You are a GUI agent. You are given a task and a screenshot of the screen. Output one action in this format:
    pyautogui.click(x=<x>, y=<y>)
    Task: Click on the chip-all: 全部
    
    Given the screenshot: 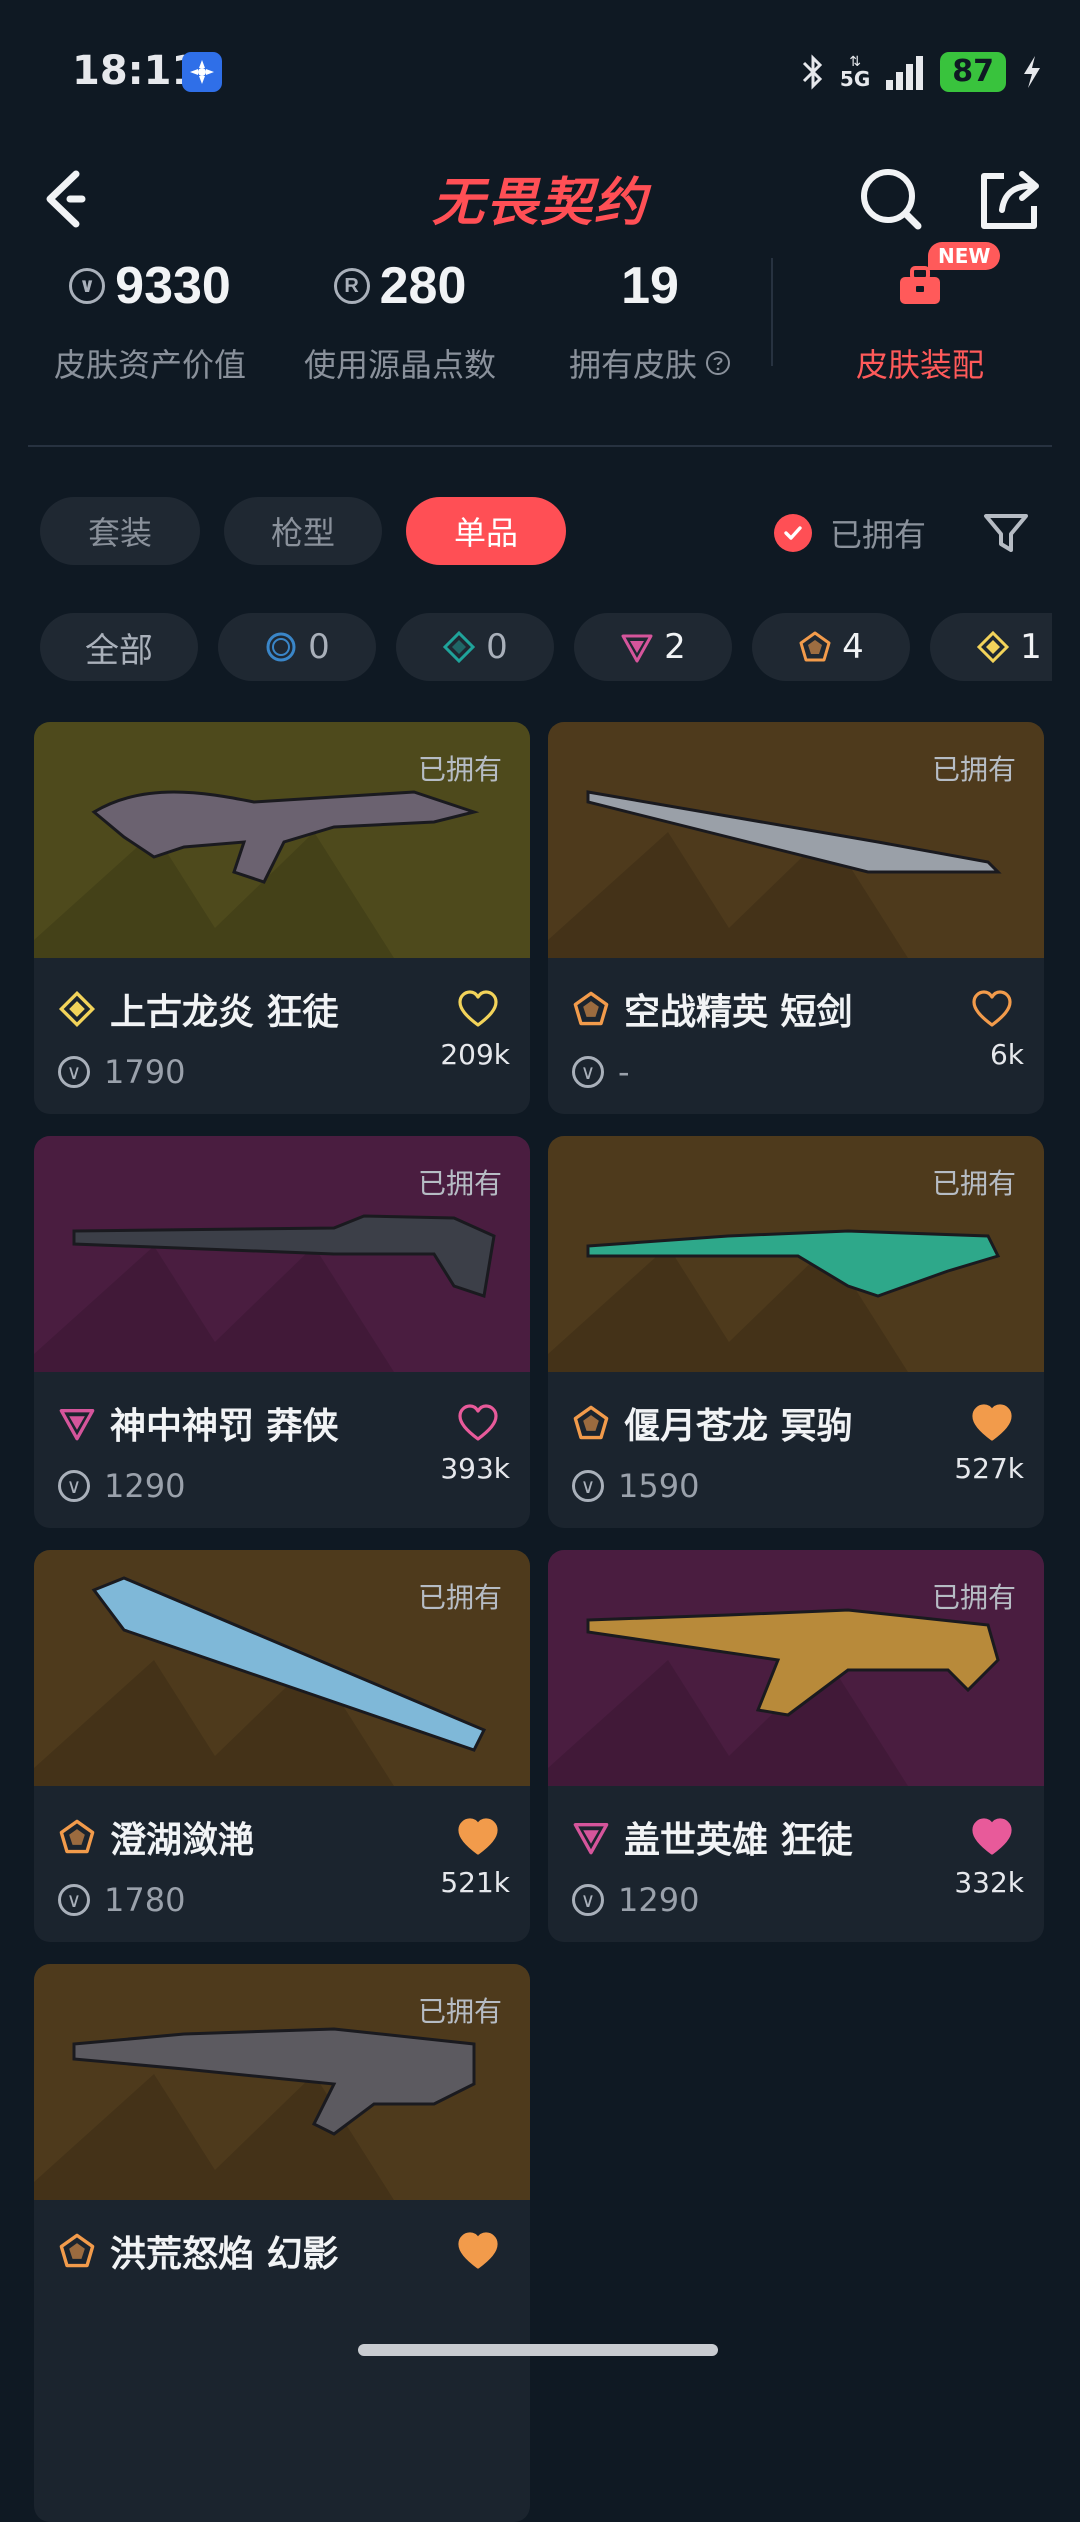 What is the action you would take?
    pyautogui.click(x=119, y=647)
    